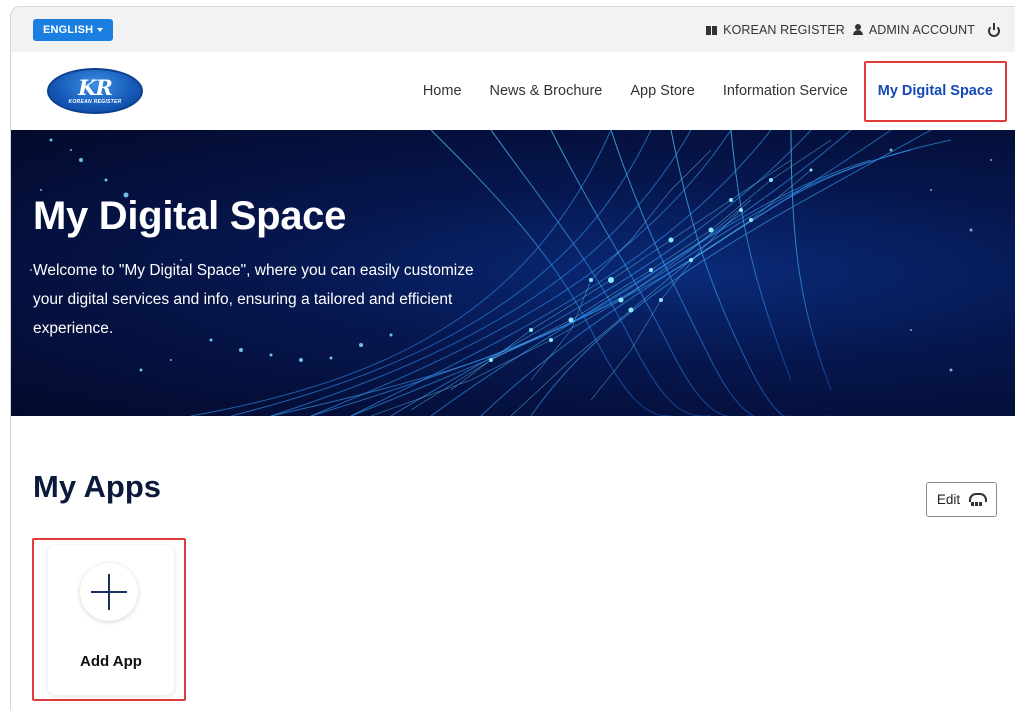 This screenshot has width=1015, height=710. Describe the element at coordinates (961, 499) in the screenshot. I see `edit-button: Edit` at that location.